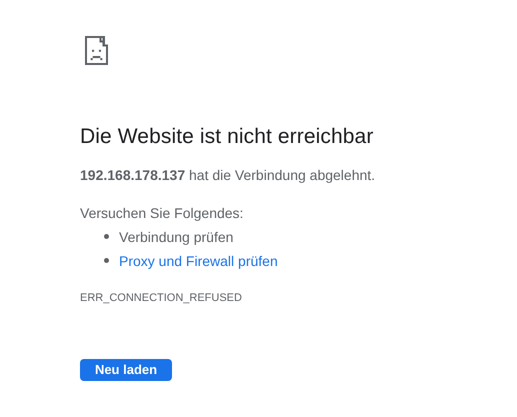  What do you see at coordinates (162, 213) in the screenshot?
I see `suggestions-title: Versuchen Sie Folgendes:` at bounding box center [162, 213].